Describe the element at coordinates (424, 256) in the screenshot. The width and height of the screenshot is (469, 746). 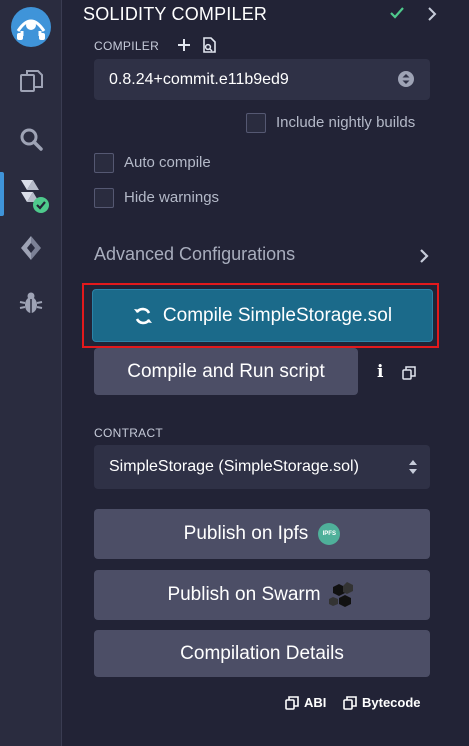
I see `advanced-chevron-icon` at that location.